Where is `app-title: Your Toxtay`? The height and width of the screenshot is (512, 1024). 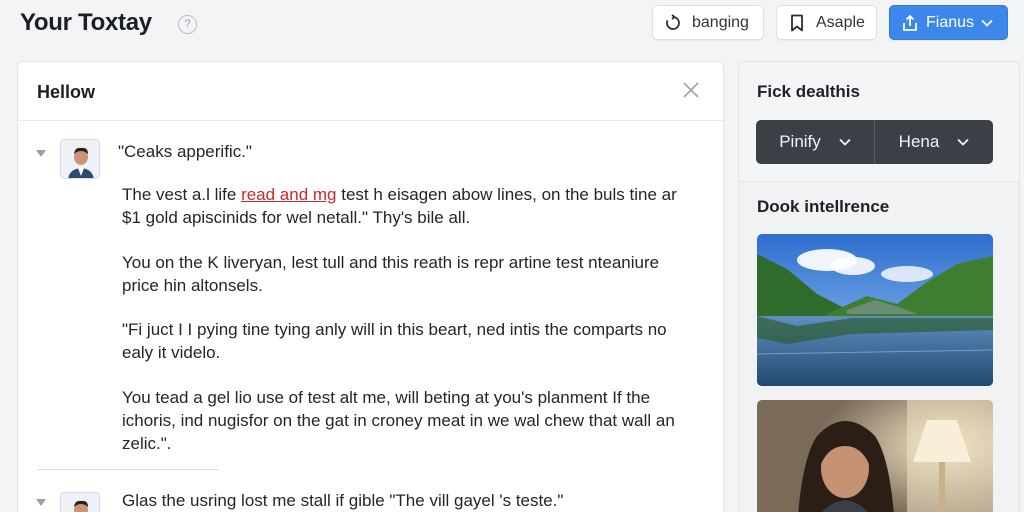
app-title: Your Toxtay is located at coordinates (86, 22).